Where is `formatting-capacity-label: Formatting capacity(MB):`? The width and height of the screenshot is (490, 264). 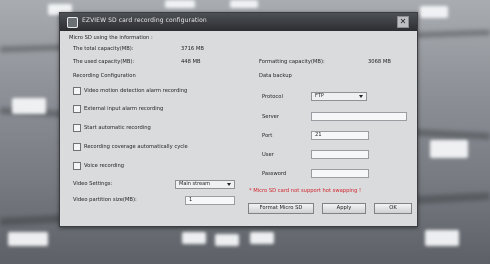 formatting-capacity-label: Formatting capacity(MB): is located at coordinates (292, 62).